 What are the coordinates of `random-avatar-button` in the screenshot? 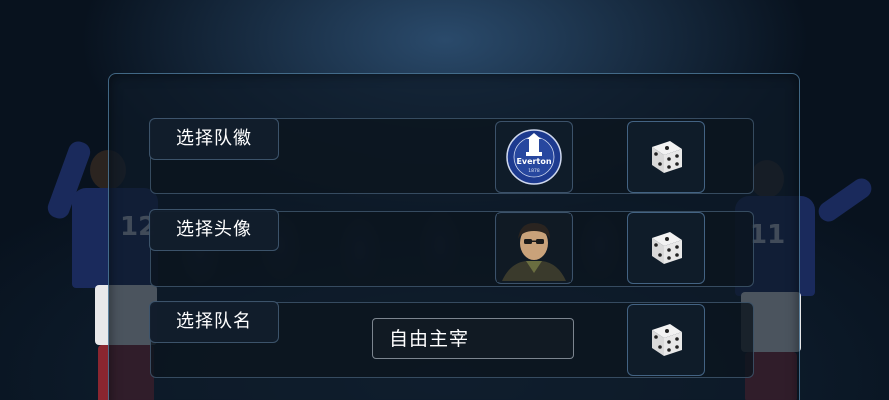 It's located at (666, 248).